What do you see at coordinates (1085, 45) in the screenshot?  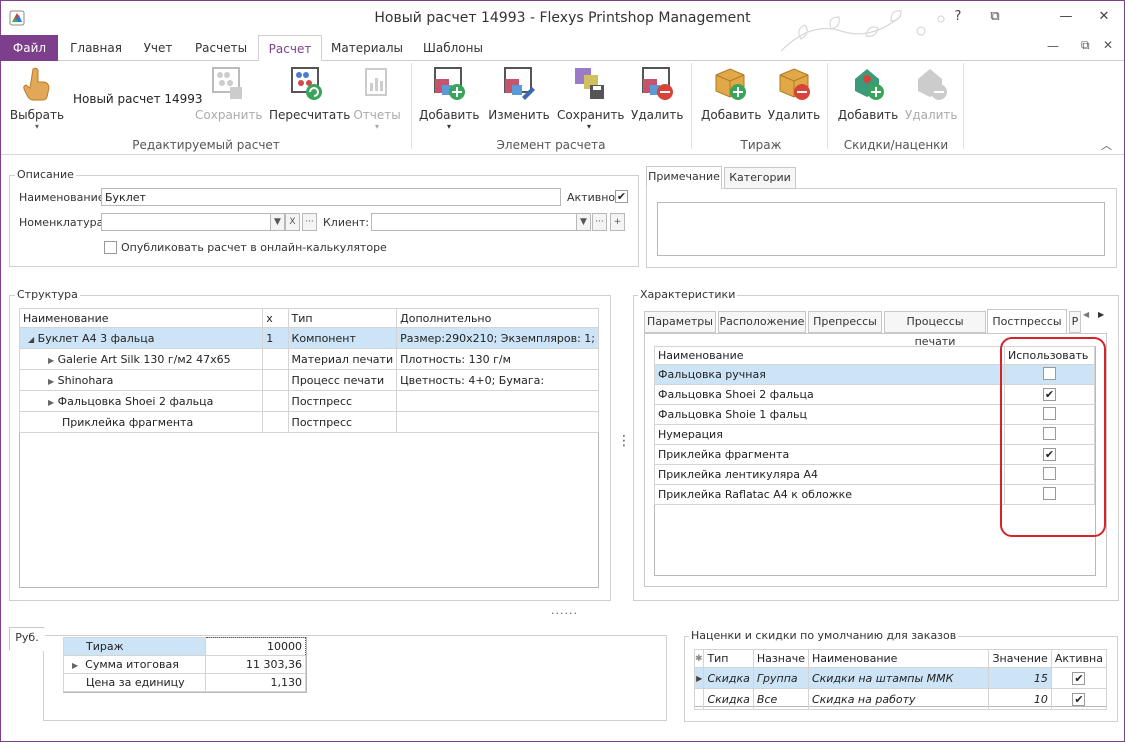 I see `ribbon-restore-icon: ⧉` at bounding box center [1085, 45].